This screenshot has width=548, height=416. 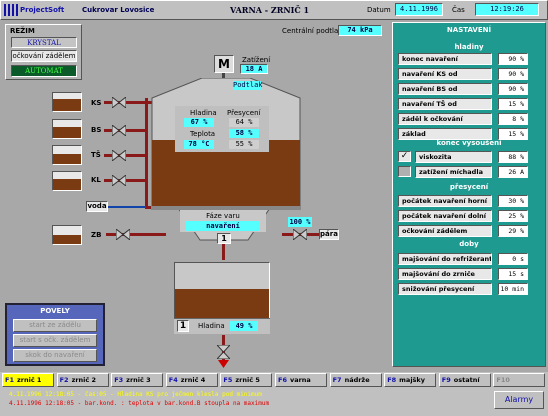 I want to click on load-value: 18 A, so click(x=254, y=69).